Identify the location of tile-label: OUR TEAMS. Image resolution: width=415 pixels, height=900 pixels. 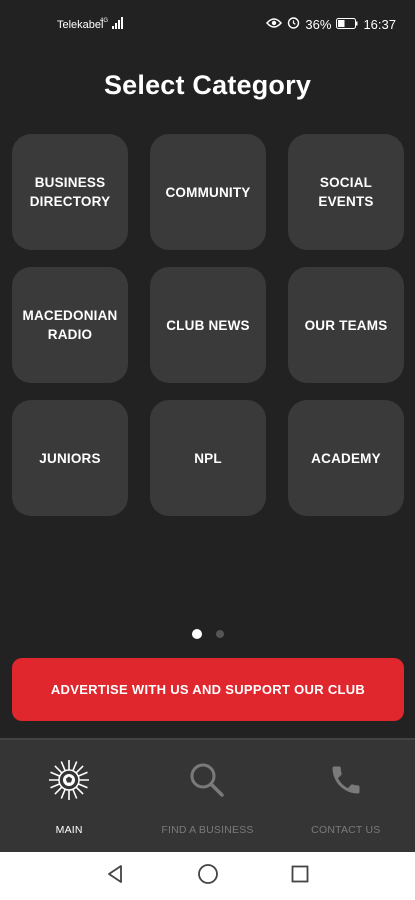
(346, 325).